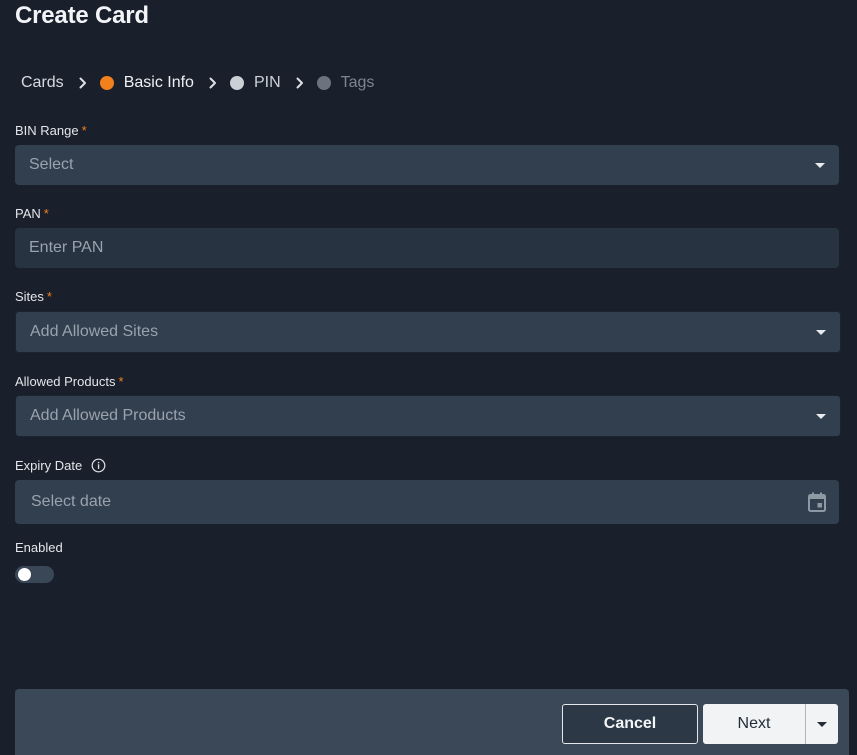  I want to click on info-icon, so click(98, 465).